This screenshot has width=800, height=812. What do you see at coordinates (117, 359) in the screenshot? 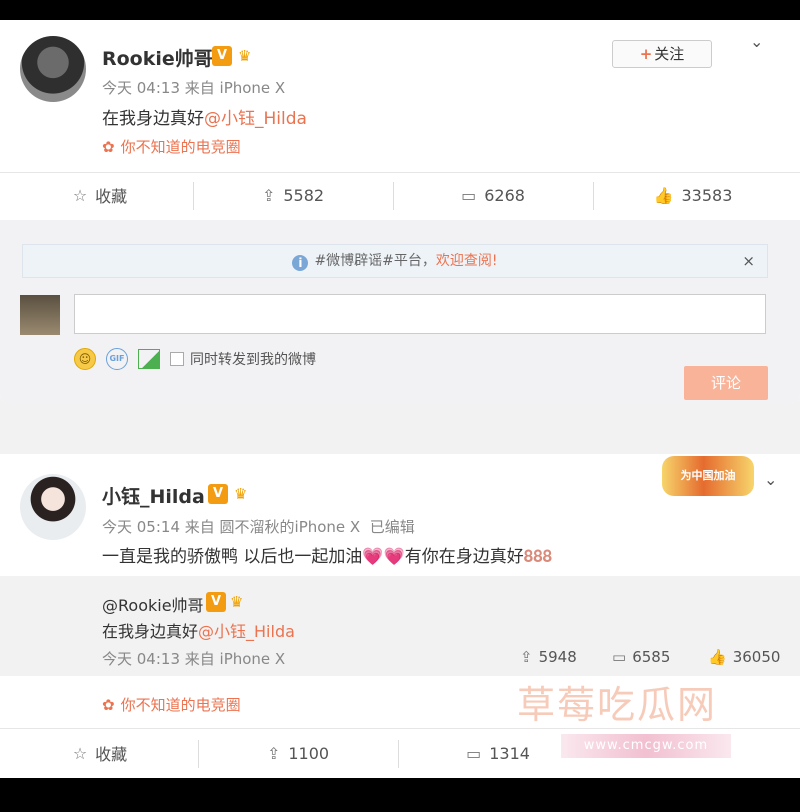
I see `gif-icon: GIF` at bounding box center [117, 359].